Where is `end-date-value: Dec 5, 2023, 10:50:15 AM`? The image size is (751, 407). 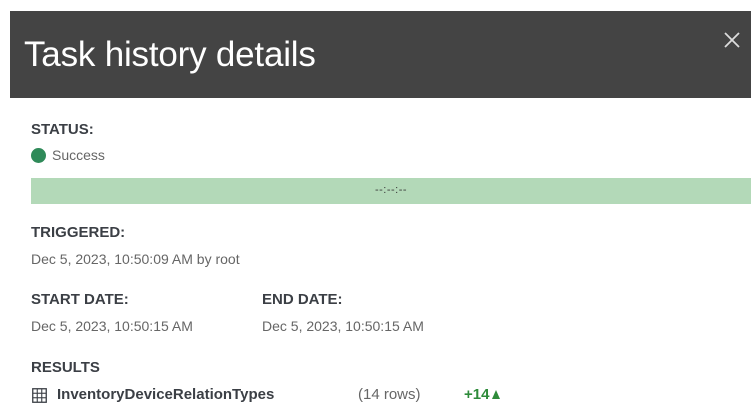 end-date-value: Dec 5, 2023, 10:50:15 AM is located at coordinates (343, 326).